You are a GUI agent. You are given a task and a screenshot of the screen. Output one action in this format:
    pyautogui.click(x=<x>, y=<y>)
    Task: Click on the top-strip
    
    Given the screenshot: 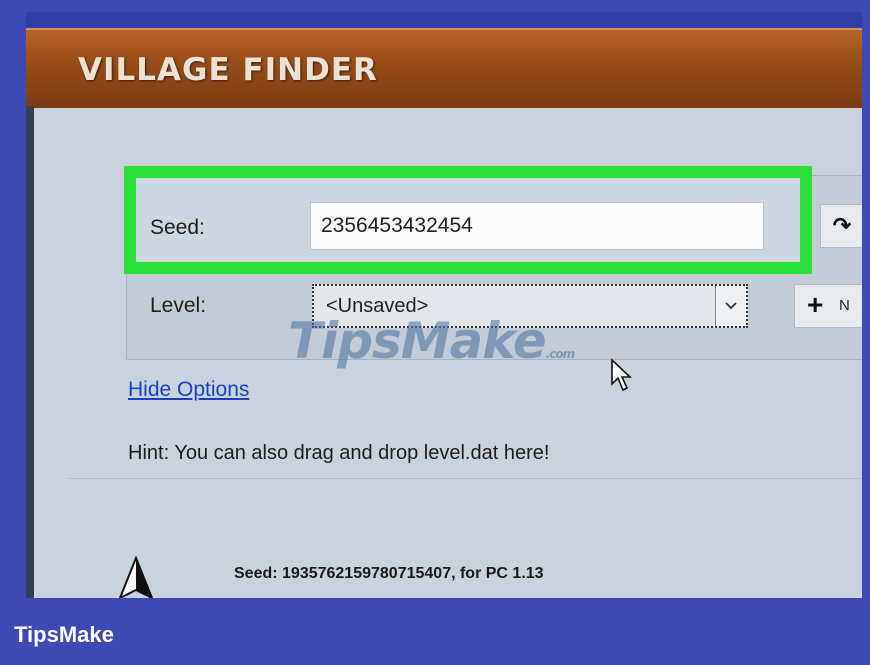 What is the action you would take?
    pyautogui.click(x=444, y=20)
    